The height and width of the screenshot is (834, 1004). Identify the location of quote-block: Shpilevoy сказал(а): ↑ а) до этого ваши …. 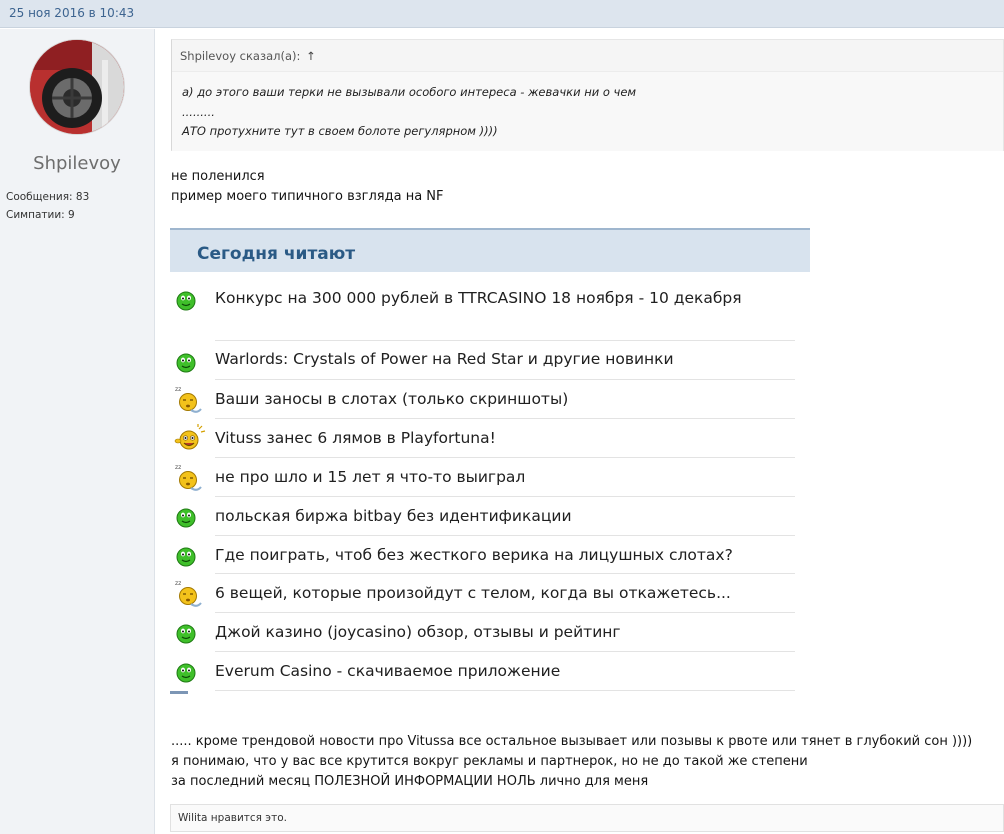
(587, 95).